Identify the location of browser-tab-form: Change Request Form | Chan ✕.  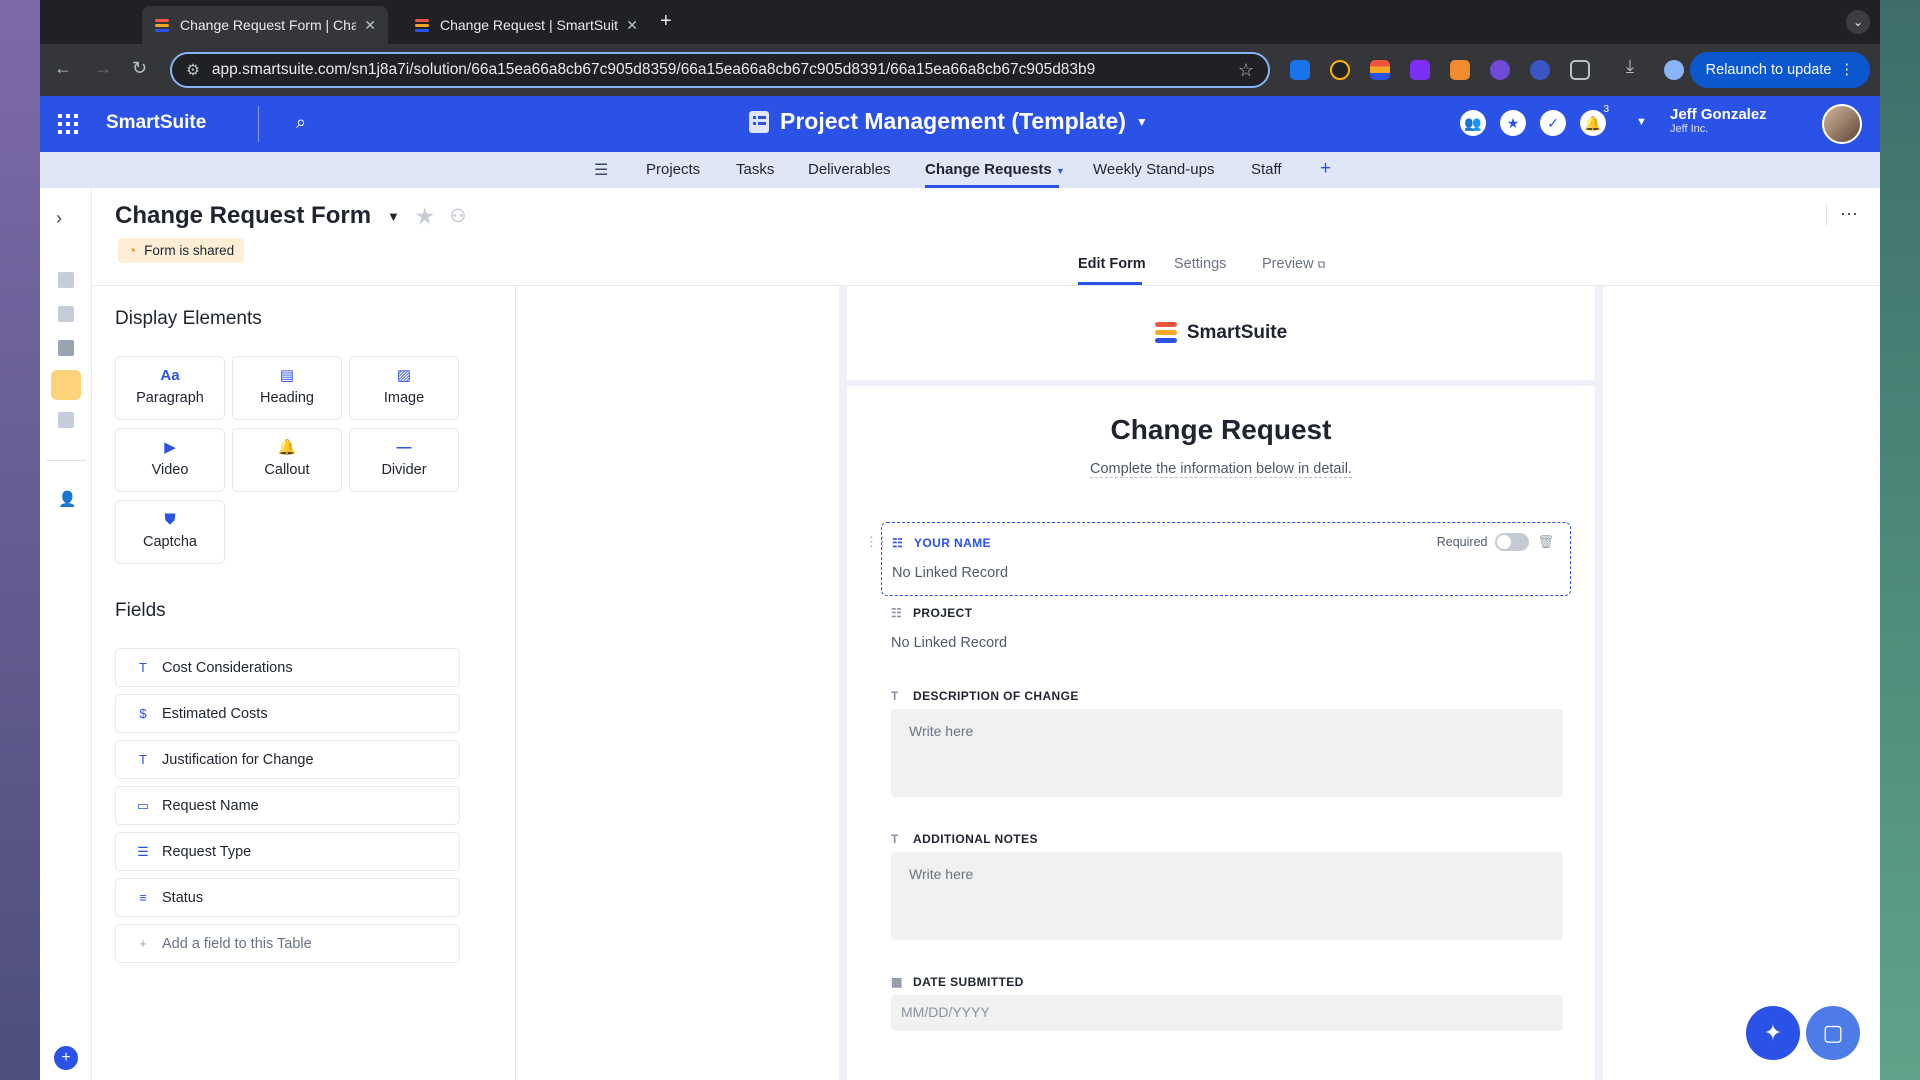
(265, 25).